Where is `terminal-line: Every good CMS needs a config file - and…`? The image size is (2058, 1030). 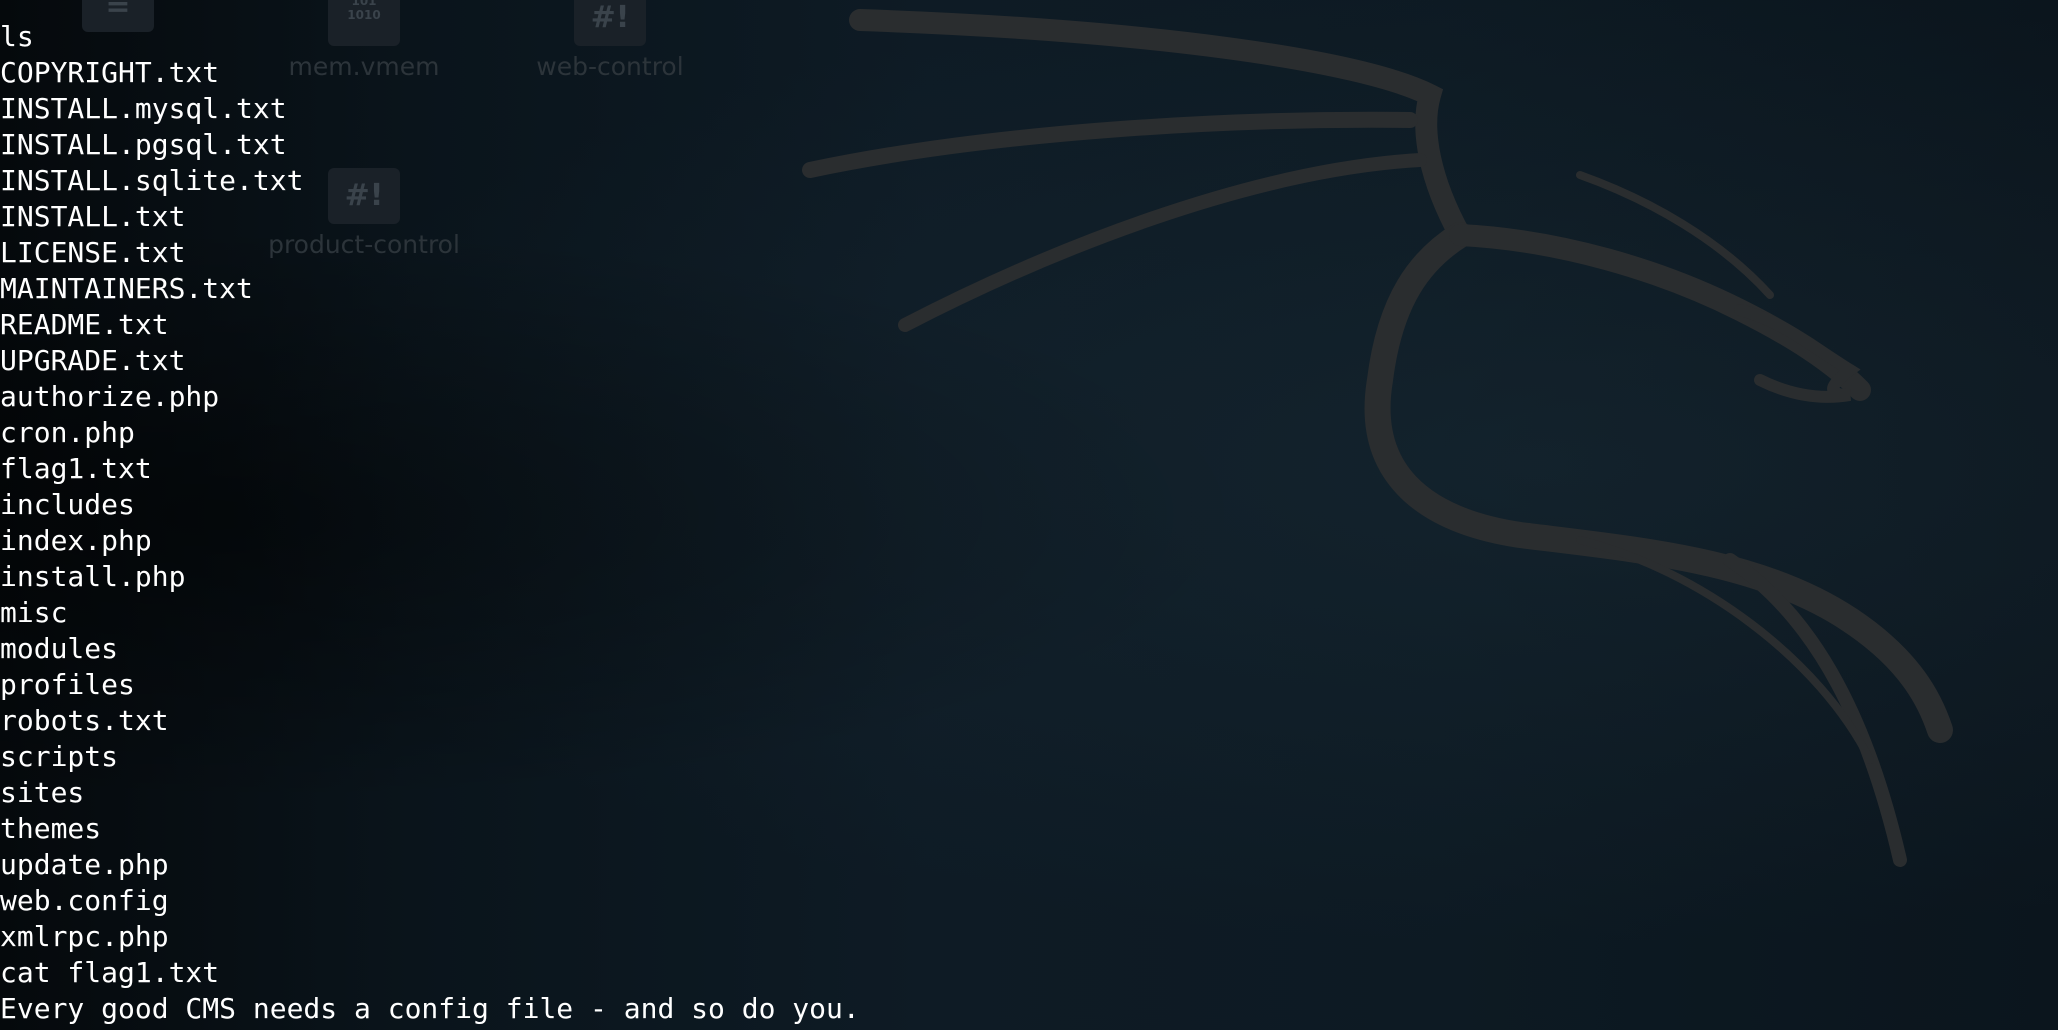
terminal-line: Every good CMS needs a config file - and… is located at coordinates (430, 1008).